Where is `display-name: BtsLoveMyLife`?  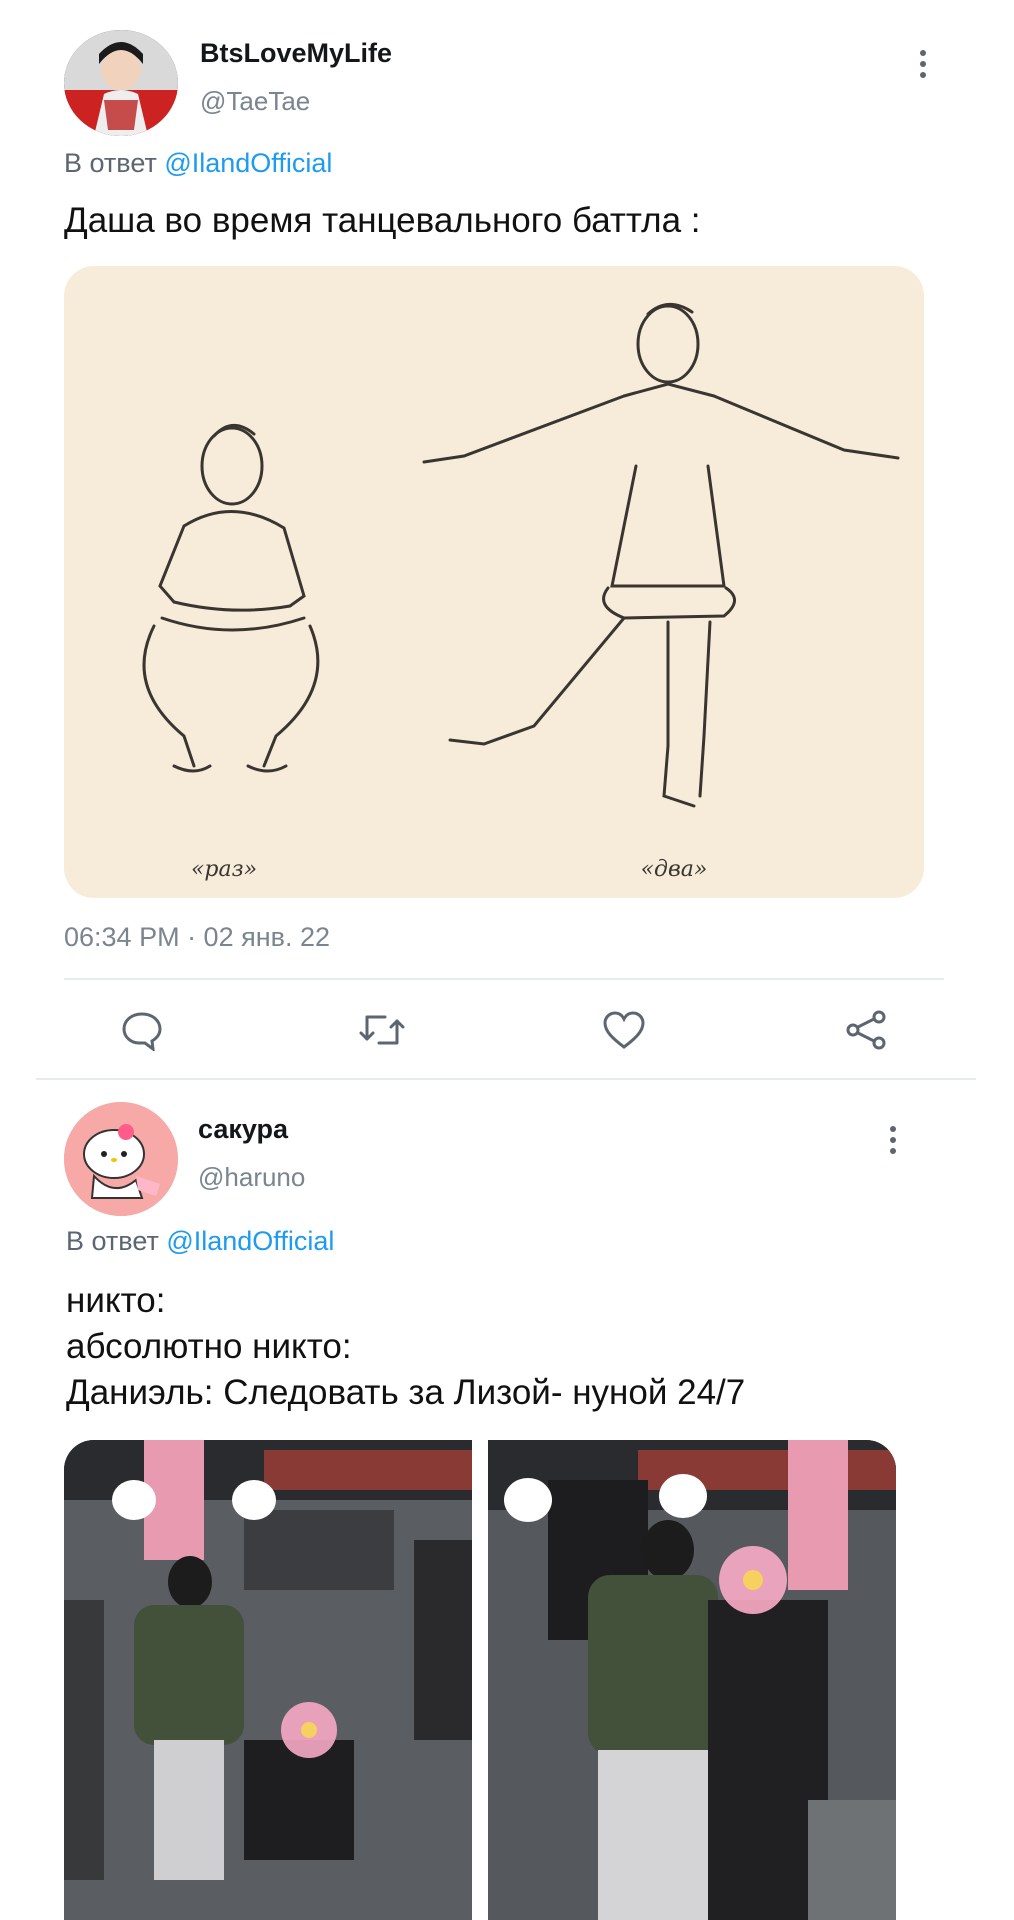 display-name: BtsLoveMyLife is located at coordinates (296, 53).